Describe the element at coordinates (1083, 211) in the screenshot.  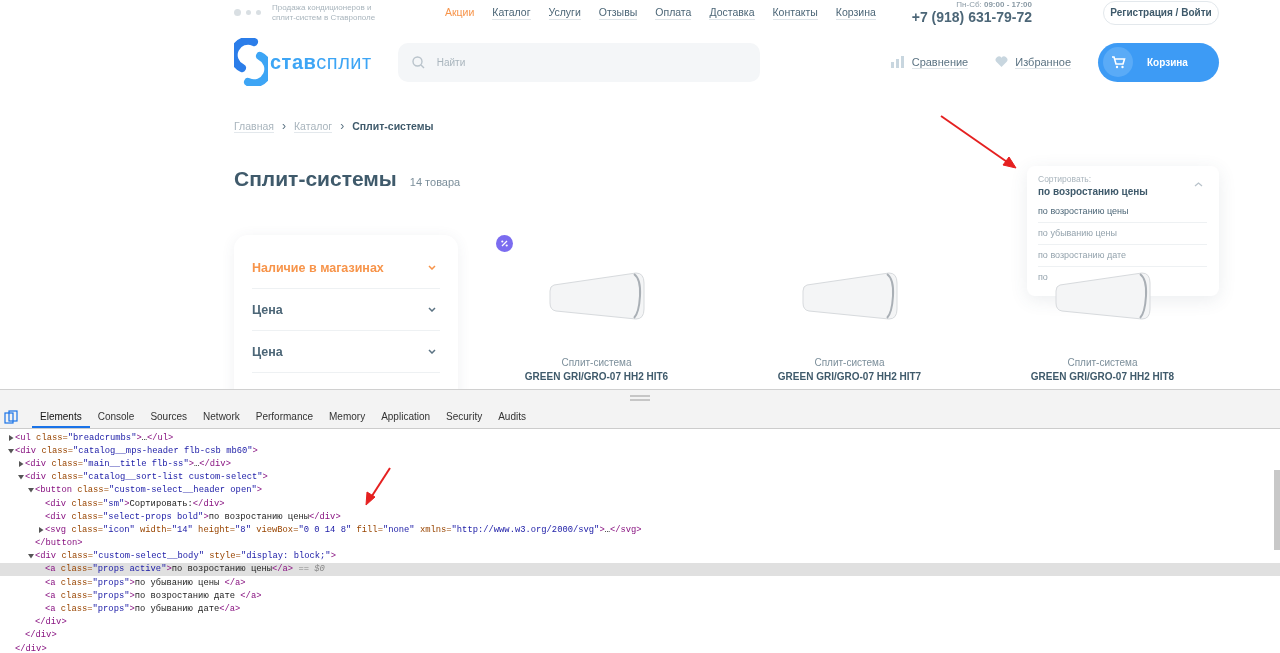
I see `sort-option: по возростанию цены` at that location.